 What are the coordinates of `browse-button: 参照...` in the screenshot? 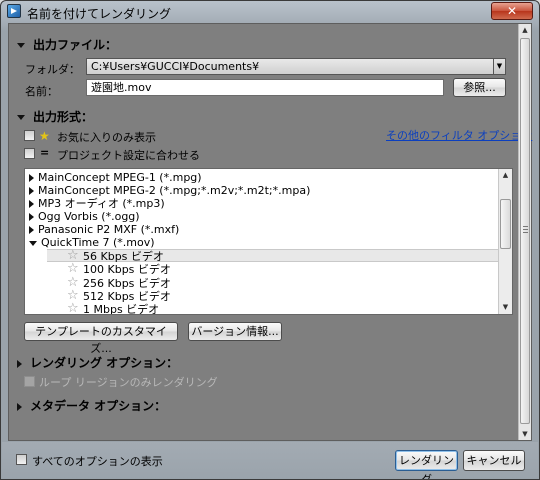 It's located at (479, 87).